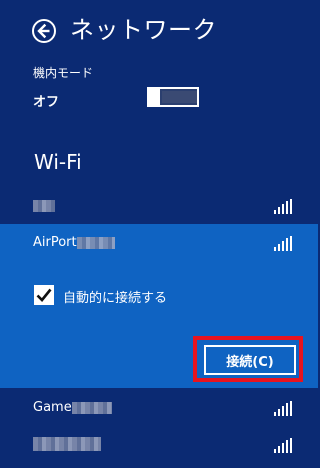 This screenshot has width=320, height=468. I want to click on page-title: ネットワーク, so click(143, 30).